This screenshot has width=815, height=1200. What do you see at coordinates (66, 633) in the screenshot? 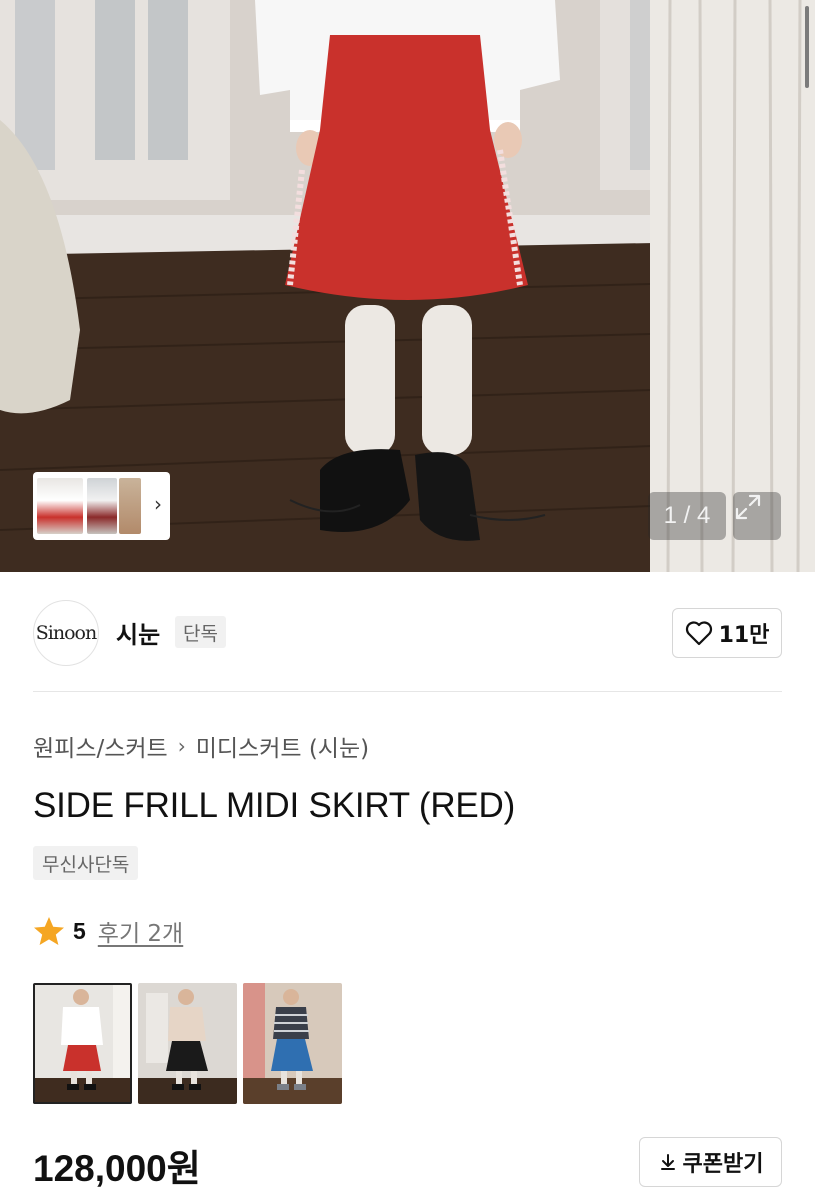
I see `brand-logo: Sinoon` at bounding box center [66, 633].